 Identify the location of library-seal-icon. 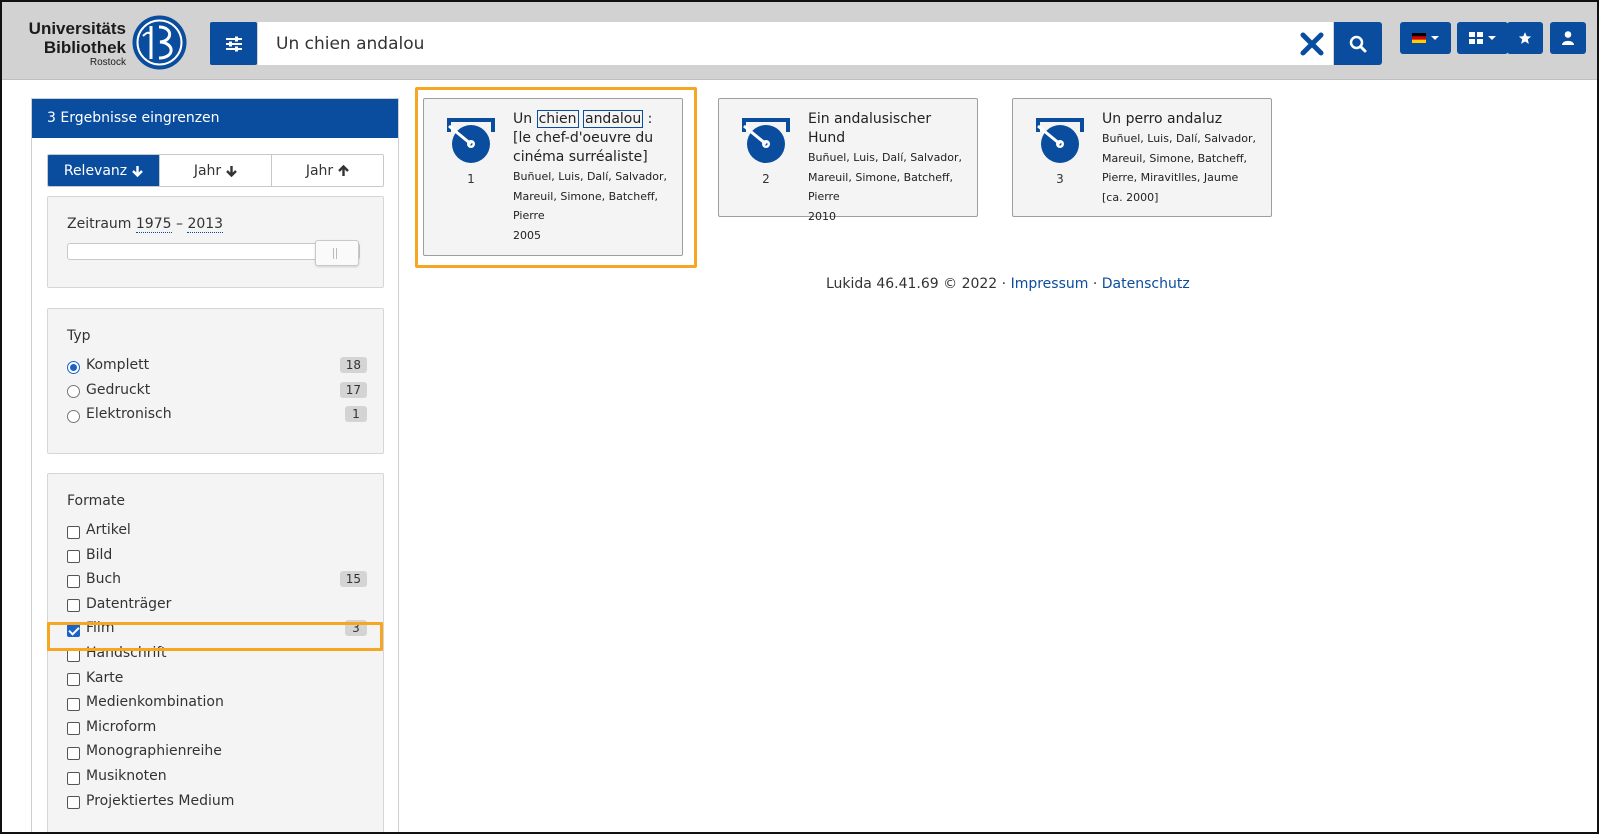
(159, 42).